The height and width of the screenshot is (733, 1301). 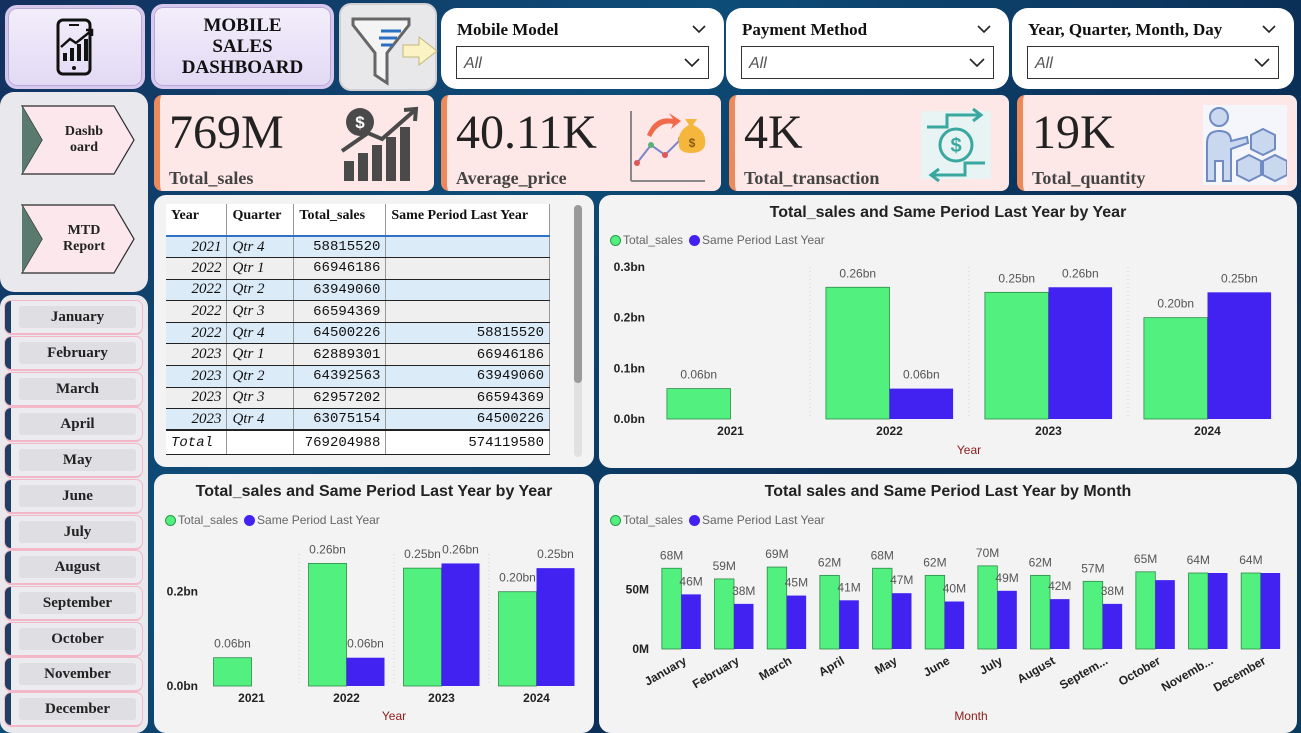 I want to click on column-header: Quarter, so click(x=260, y=220).